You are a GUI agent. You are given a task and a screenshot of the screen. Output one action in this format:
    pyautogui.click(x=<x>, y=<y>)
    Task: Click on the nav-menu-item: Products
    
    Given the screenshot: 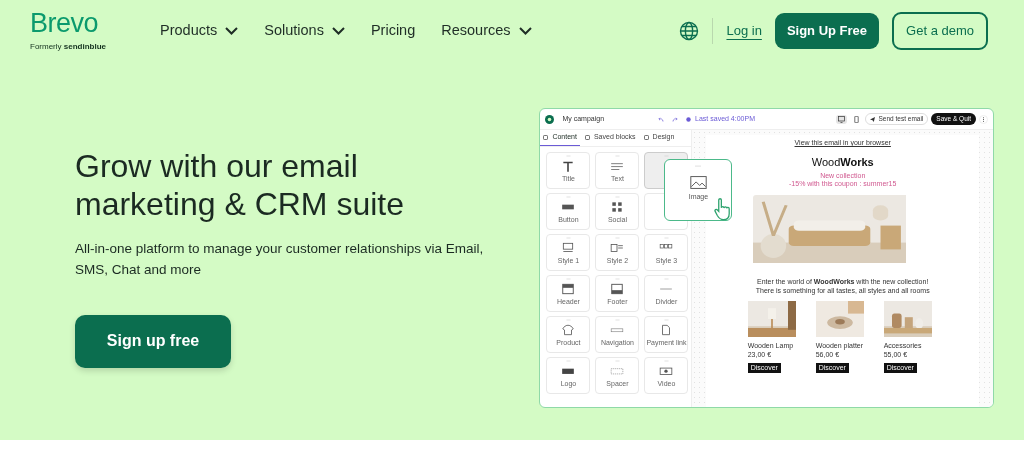 What is the action you would take?
    pyautogui.click(x=199, y=31)
    